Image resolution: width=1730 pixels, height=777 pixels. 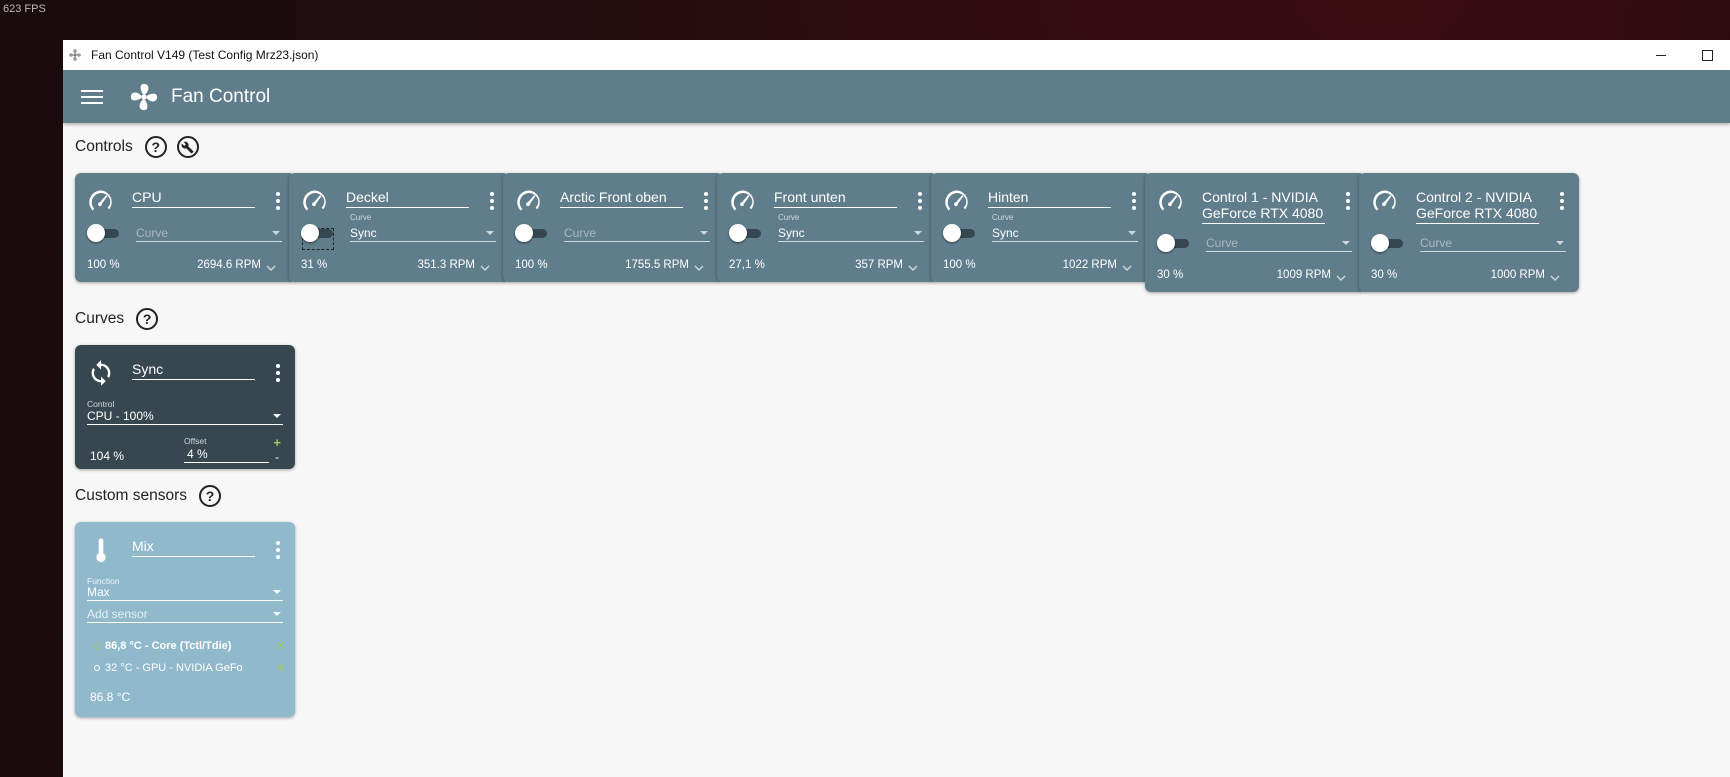 What do you see at coordinates (168, 646) in the screenshot?
I see `sensor-item-text: 86,8 °C - Core (Tctl/Tdie)` at bounding box center [168, 646].